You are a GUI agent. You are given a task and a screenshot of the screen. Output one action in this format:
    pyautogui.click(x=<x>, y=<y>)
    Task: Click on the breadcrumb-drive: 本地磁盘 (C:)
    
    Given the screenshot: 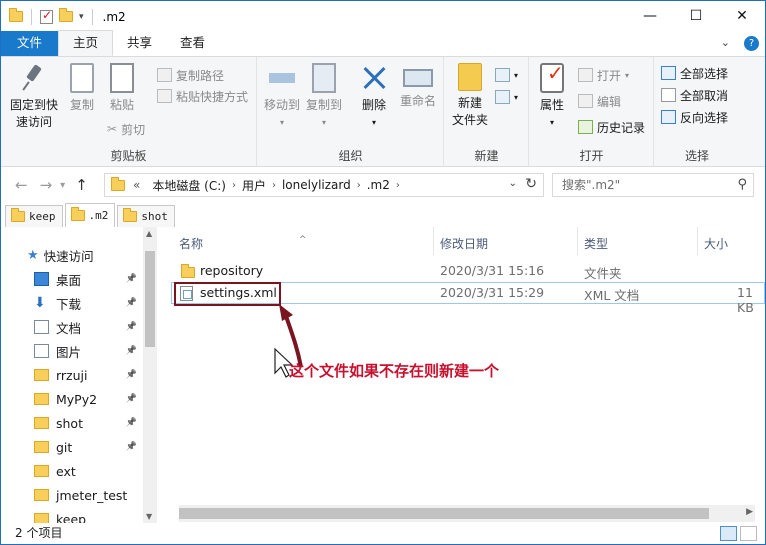 What is the action you would take?
    pyautogui.click(x=189, y=185)
    